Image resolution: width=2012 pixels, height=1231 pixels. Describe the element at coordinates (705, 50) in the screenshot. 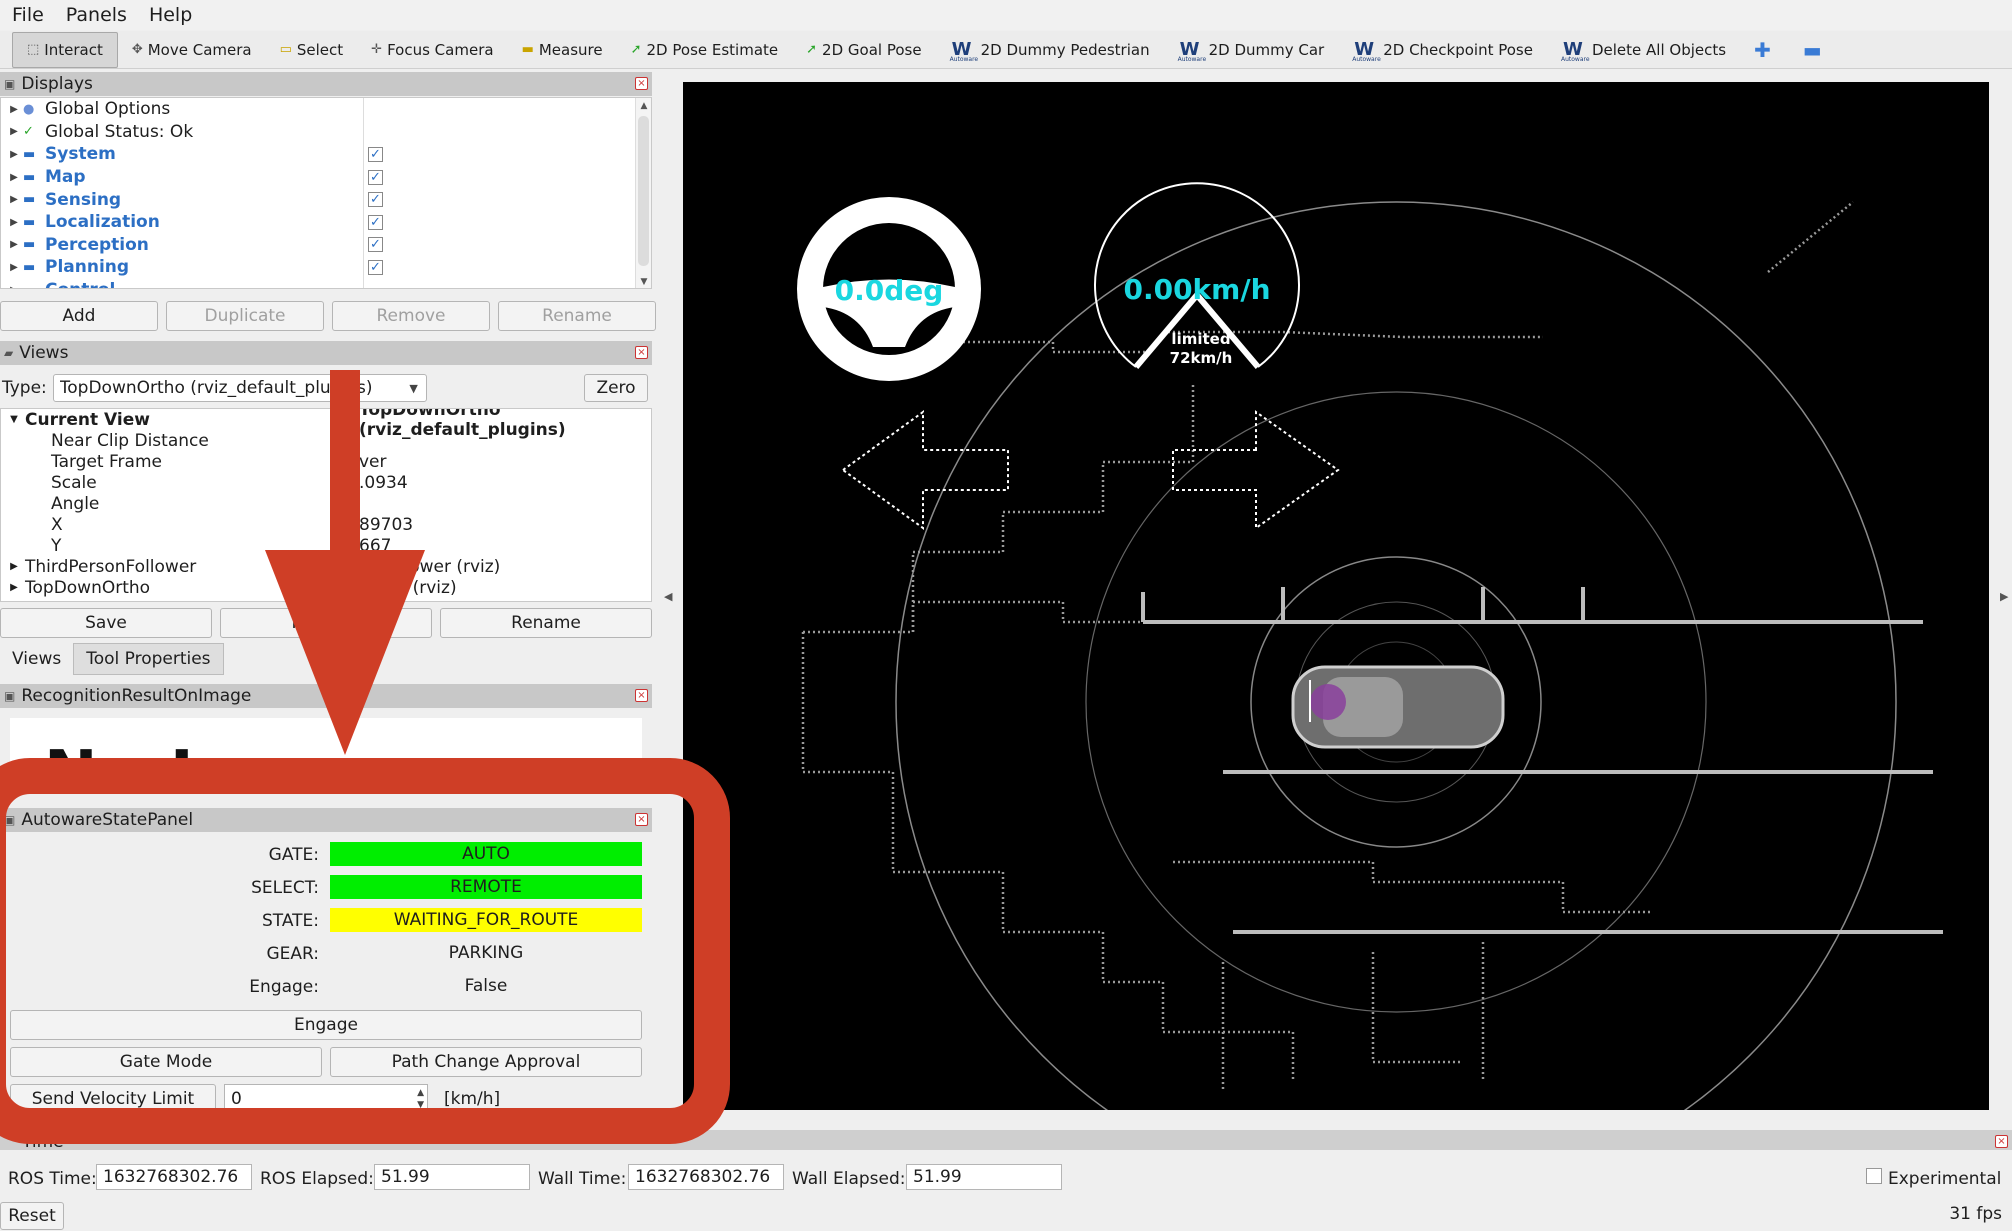

I see `pose-estimate-tool-button: ➚ 2D Pose Estimate` at that location.